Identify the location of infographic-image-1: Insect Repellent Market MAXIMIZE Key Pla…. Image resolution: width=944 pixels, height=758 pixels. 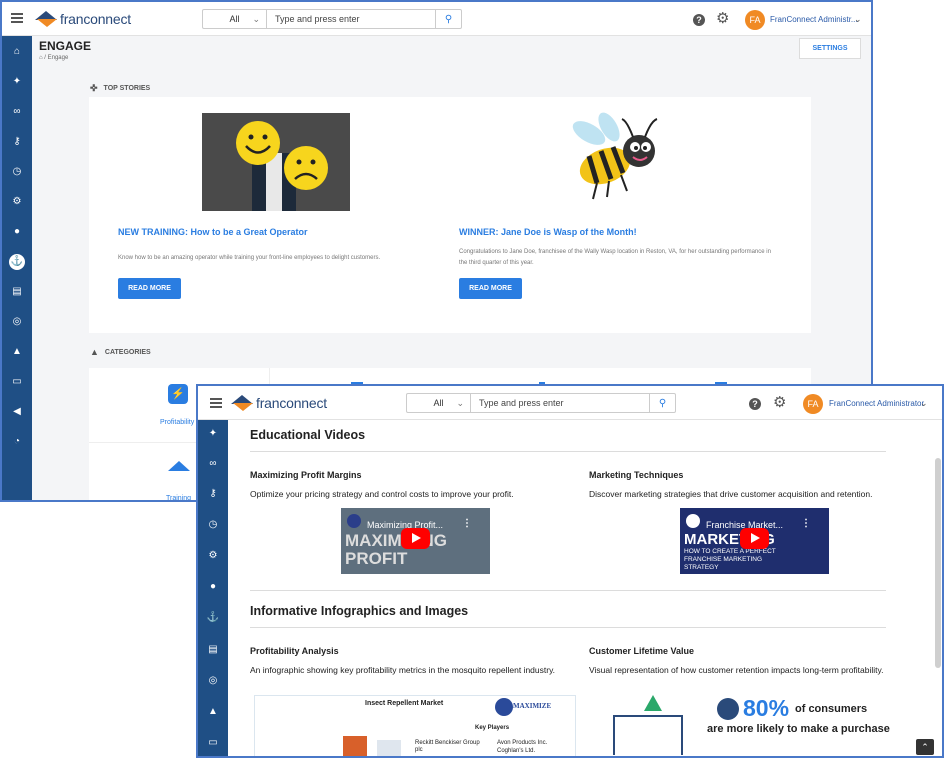
(415, 725).